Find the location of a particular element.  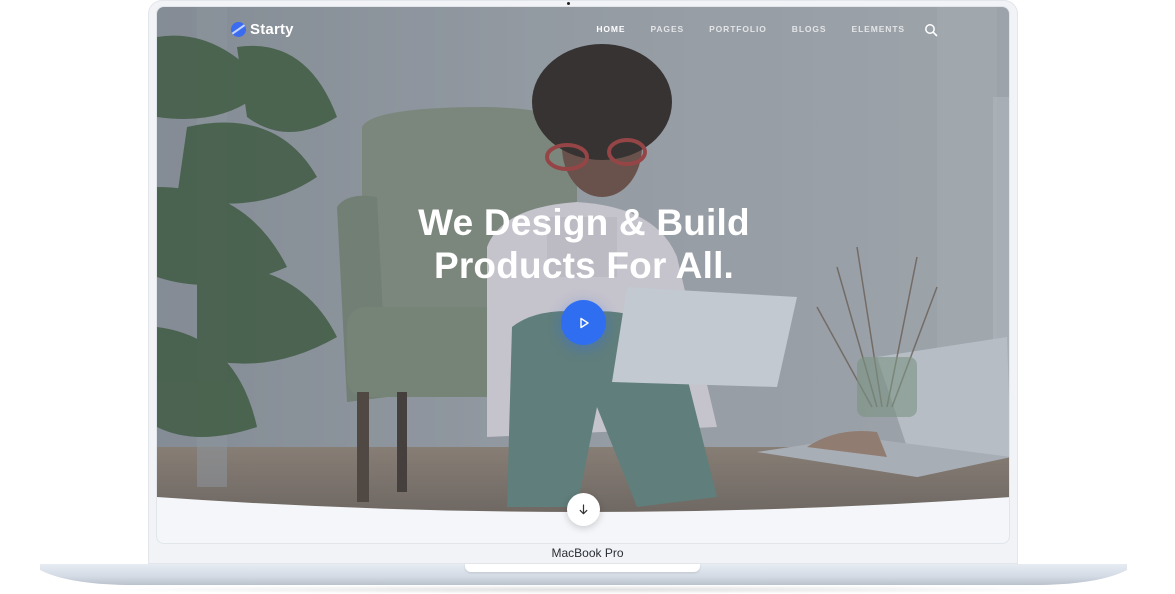

laptop-shadow is located at coordinates (587, 589).